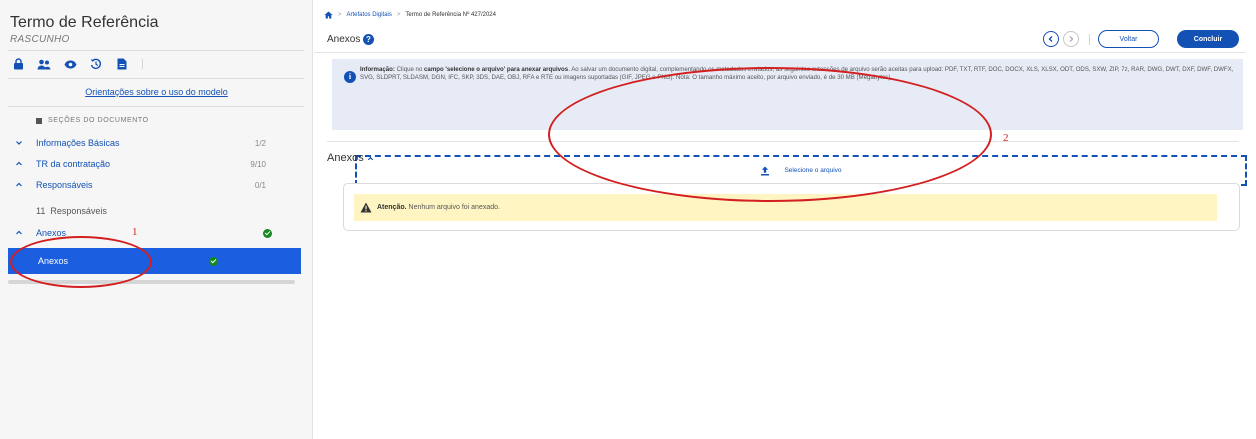 The image size is (1256, 439). I want to click on sidebar-item-tr-contratacao: TR da contratação 9/10, so click(150, 164).